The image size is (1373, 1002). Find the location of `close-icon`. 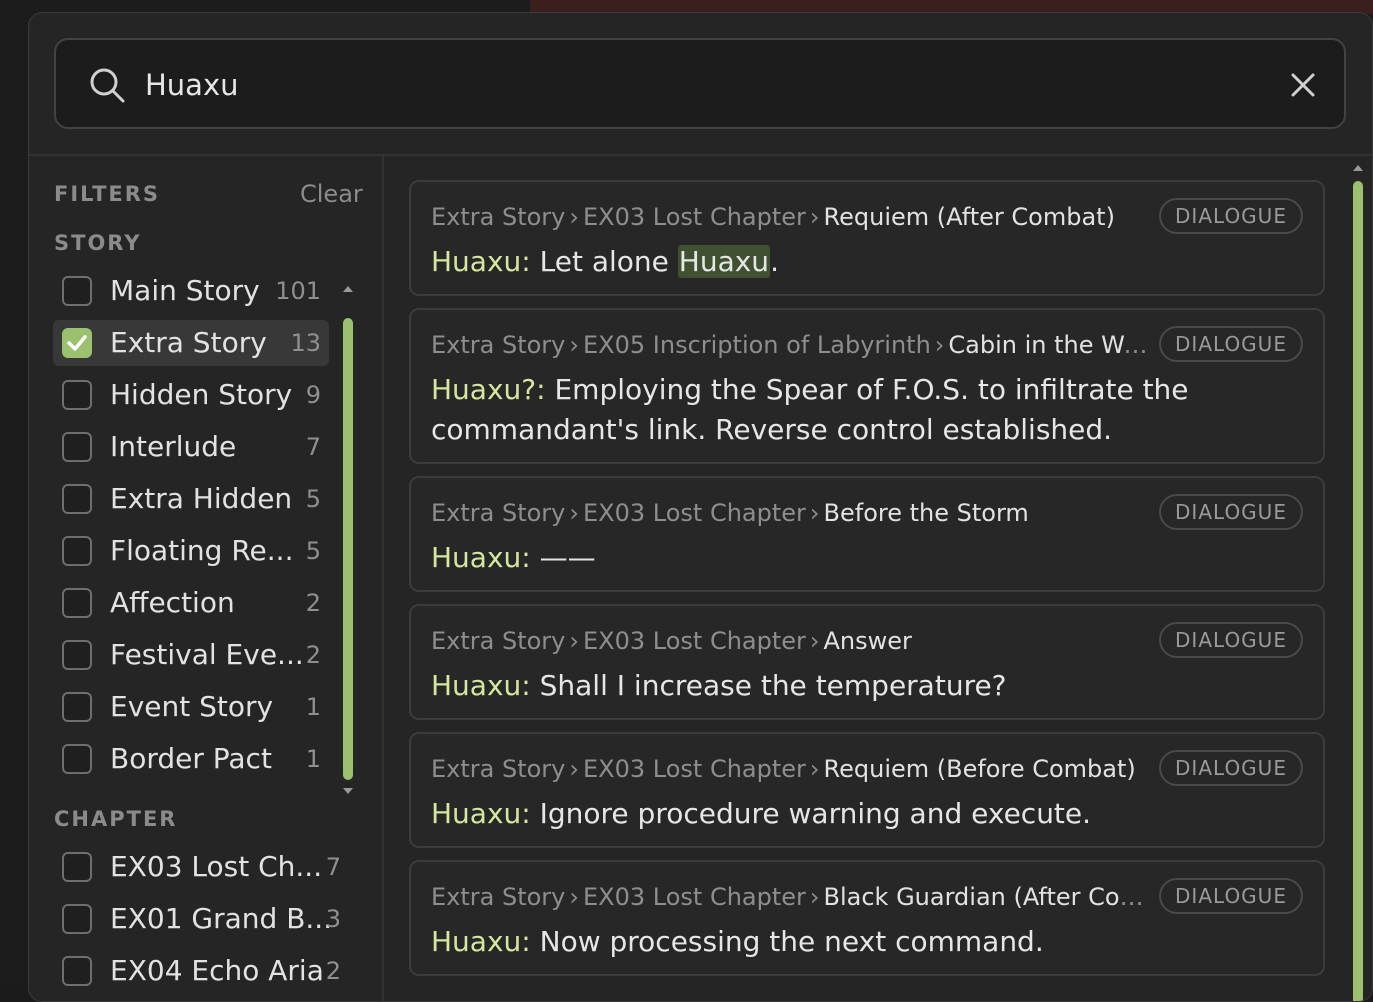

close-icon is located at coordinates (1303, 85).